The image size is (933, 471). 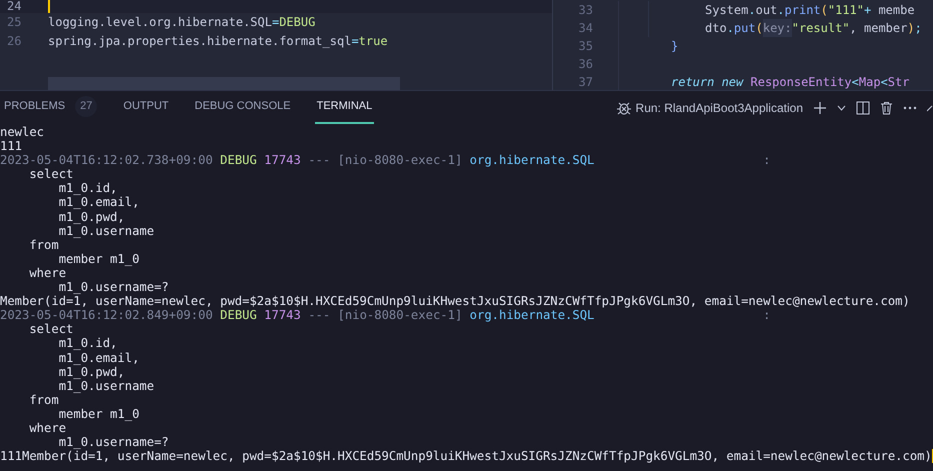 What do you see at coordinates (14, 6) in the screenshot?
I see `line-number: 24` at bounding box center [14, 6].